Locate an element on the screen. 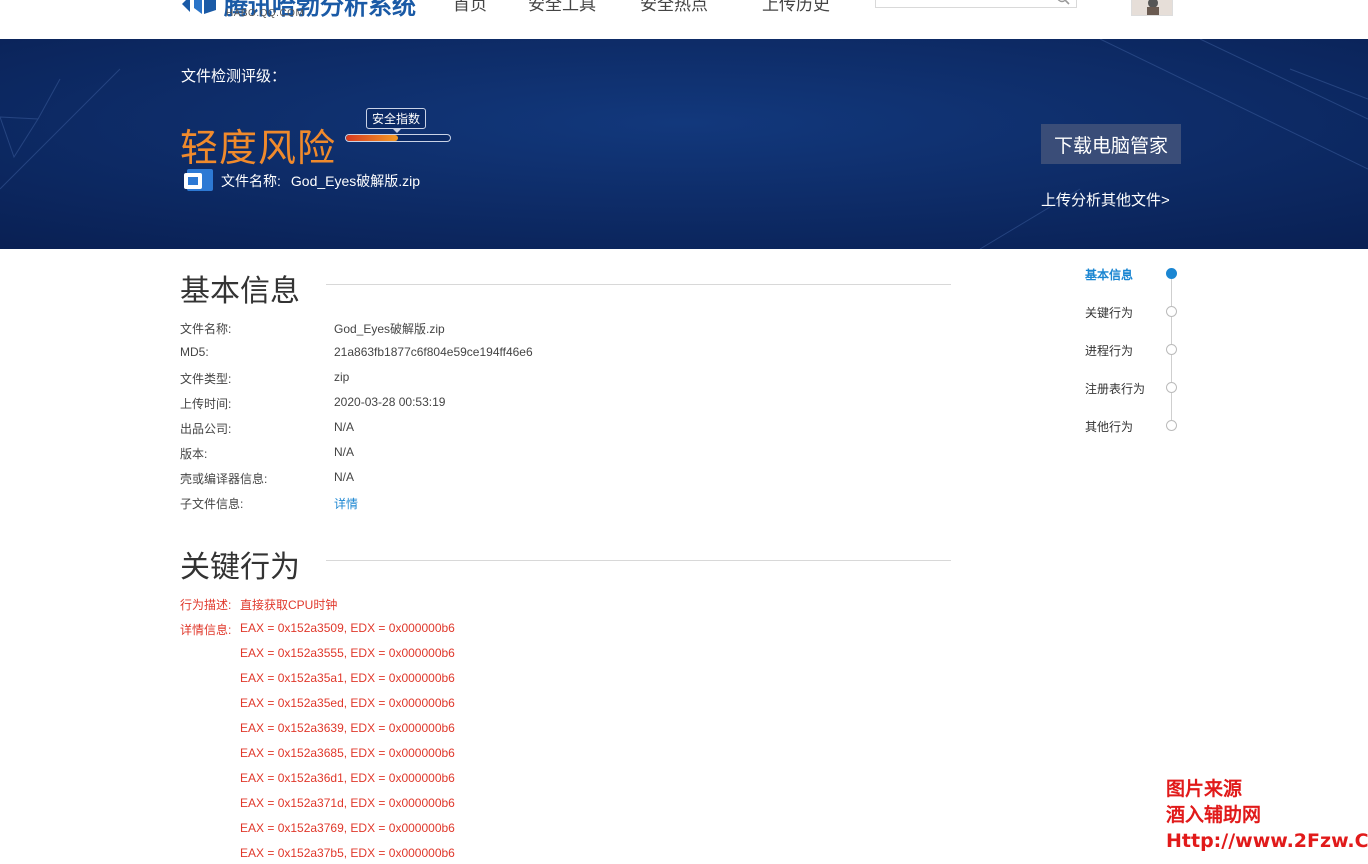 This screenshot has height=864, width=1368. section-title-key-behavior: 关键行为 is located at coordinates (240, 567).